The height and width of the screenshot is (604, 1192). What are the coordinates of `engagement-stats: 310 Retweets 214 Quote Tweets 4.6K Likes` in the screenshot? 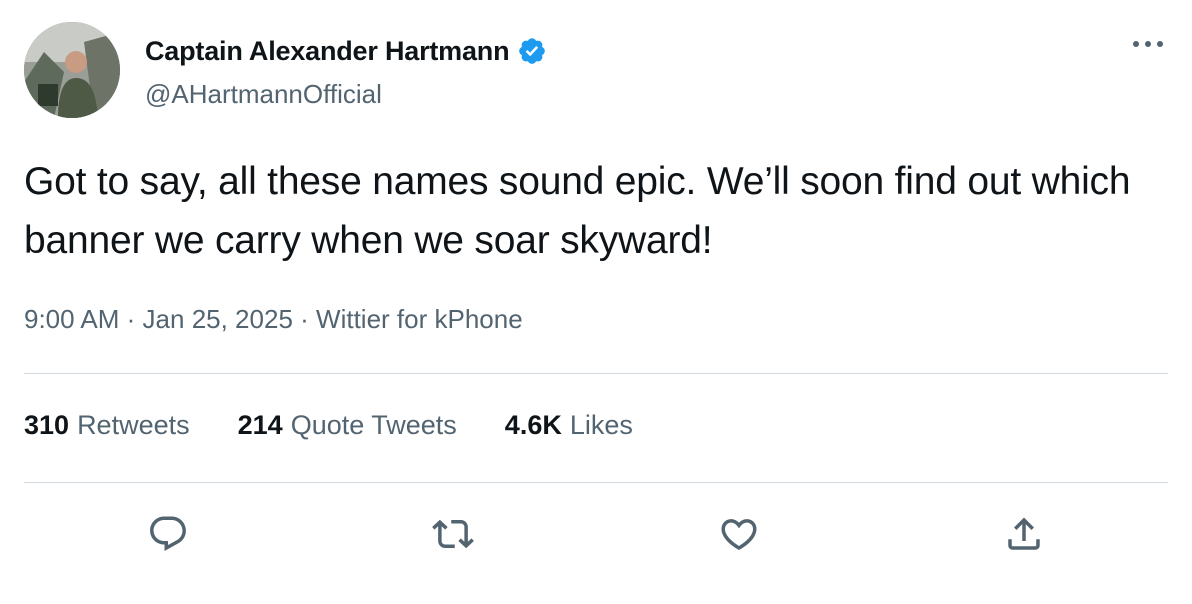 It's located at (352, 425).